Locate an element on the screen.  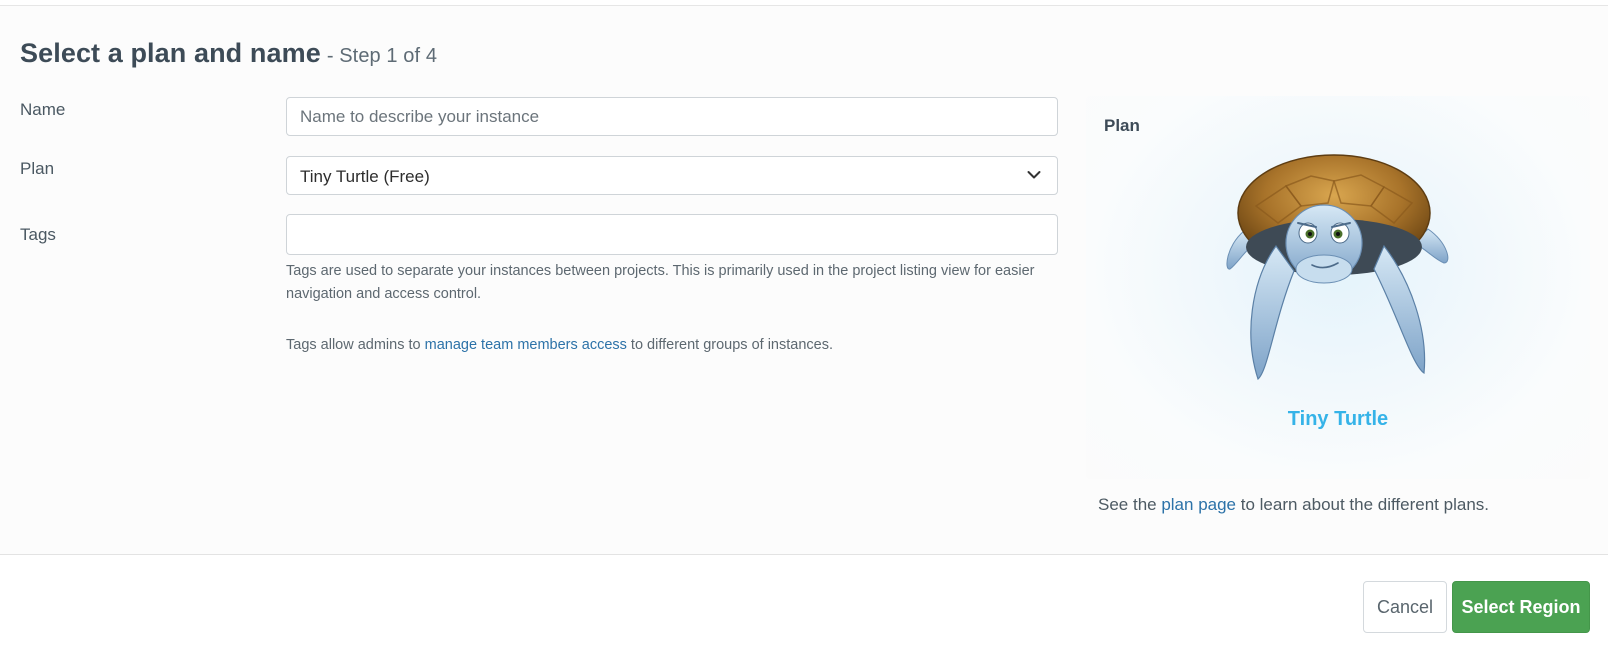
plan-page-link: plan page is located at coordinates (1198, 504).